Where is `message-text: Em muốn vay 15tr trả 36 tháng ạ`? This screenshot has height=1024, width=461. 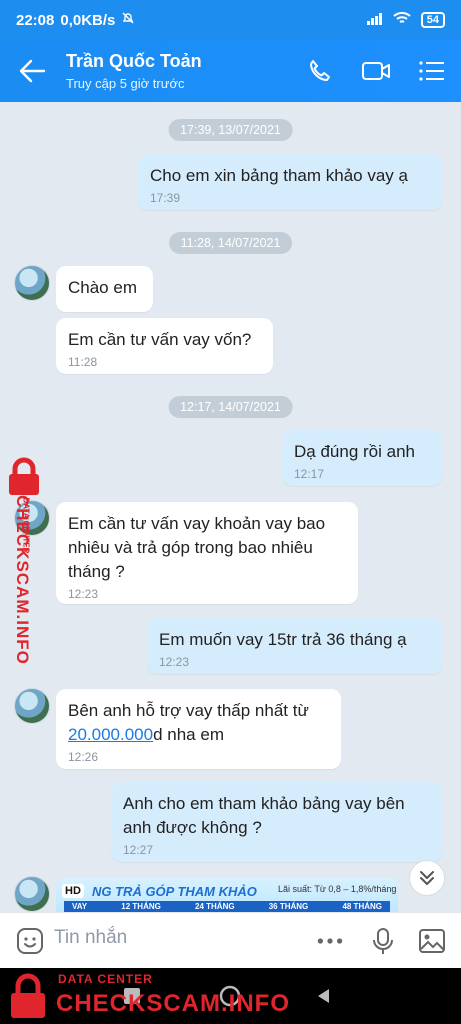
message-text: Em muốn vay 15tr trả 36 tháng ạ is located at coordinates (283, 639).